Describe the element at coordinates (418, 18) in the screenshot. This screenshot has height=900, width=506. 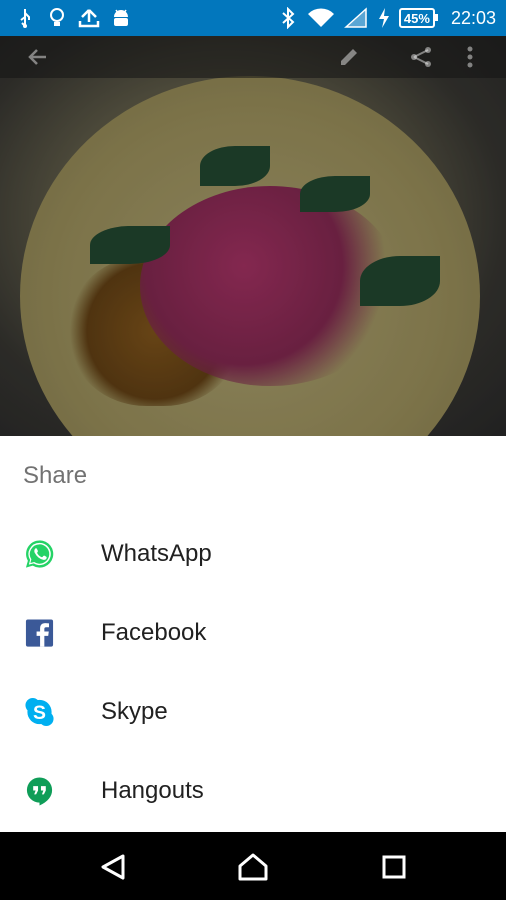
I see `battery-indicator: 45%` at that location.